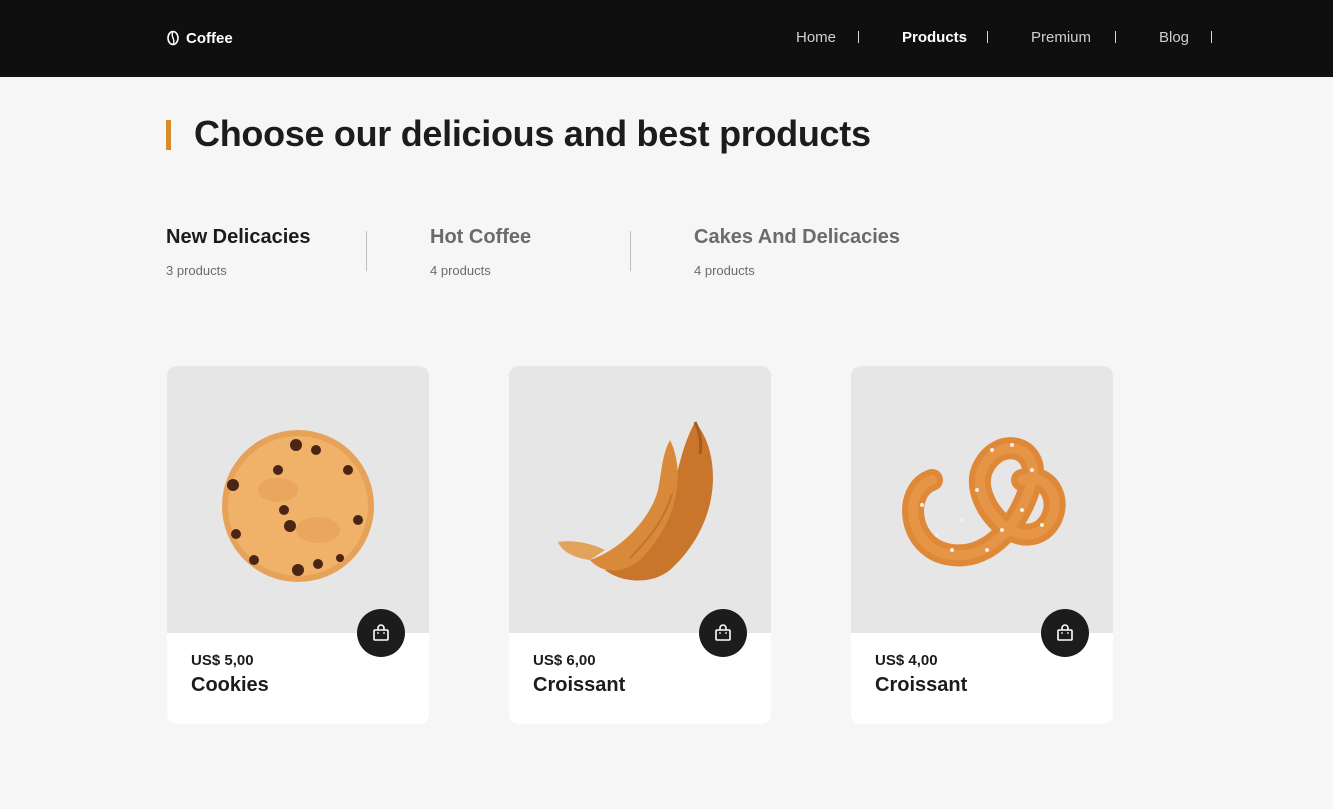 The width and height of the screenshot is (1333, 809). I want to click on main-nav: Home Products Premium Blog, so click(666, 38).